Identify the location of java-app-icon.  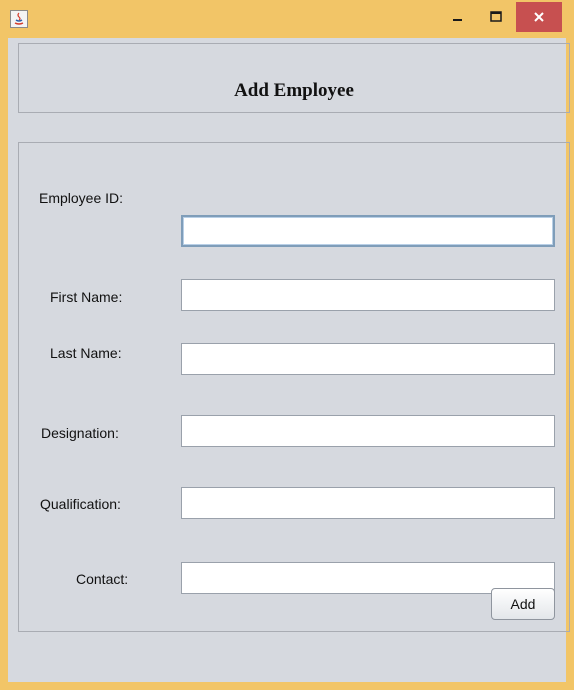
(19, 19).